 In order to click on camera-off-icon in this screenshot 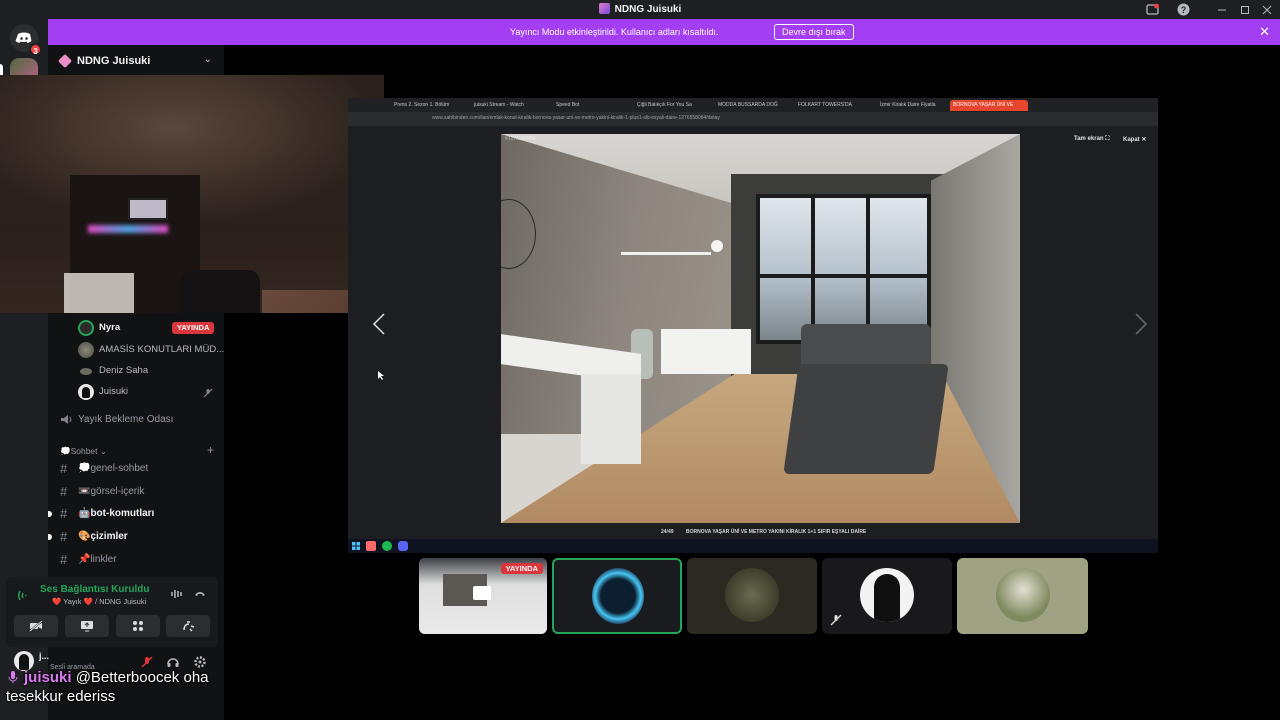, I will do `click(36, 626)`.